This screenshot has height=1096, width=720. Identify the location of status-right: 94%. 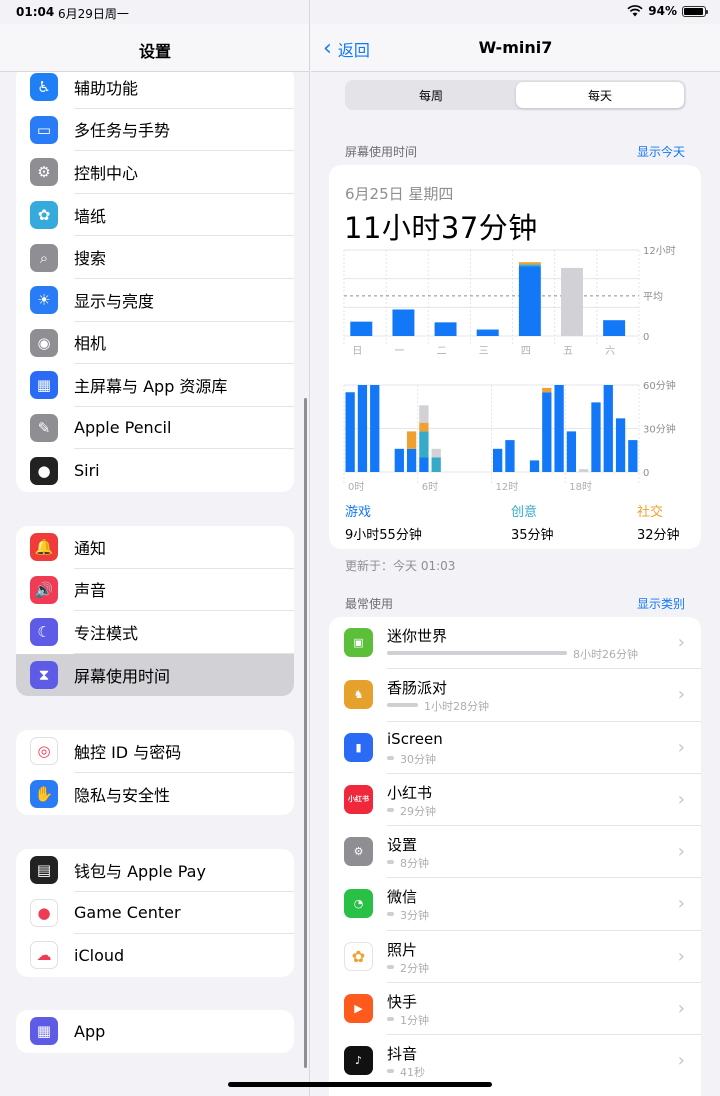
(667, 11).